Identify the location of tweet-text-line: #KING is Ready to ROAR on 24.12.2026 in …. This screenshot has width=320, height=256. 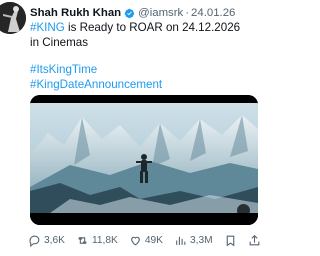
(141, 35).